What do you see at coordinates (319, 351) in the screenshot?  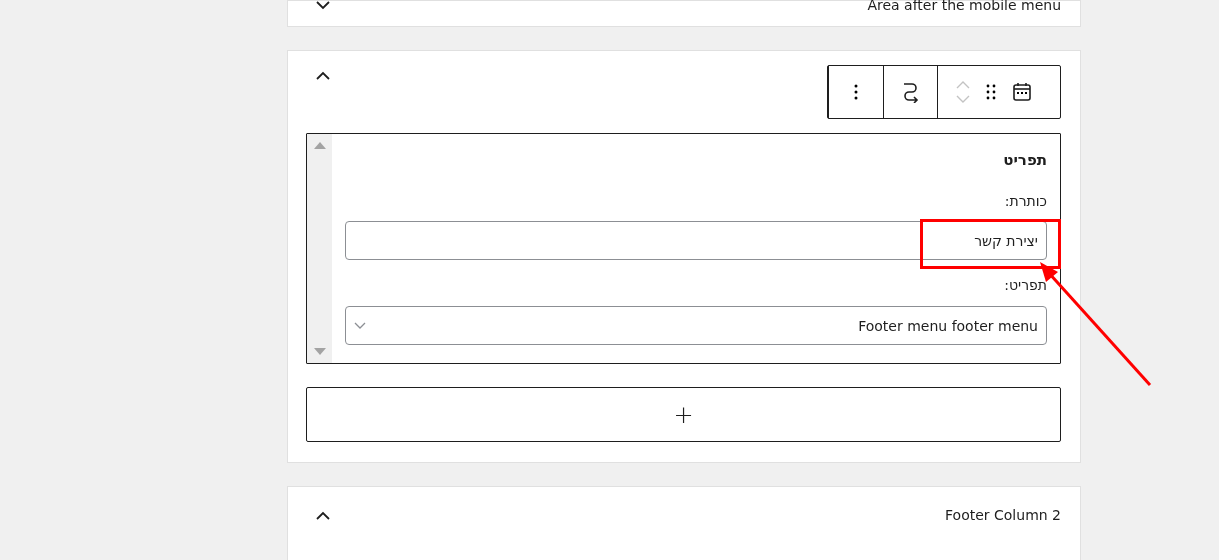 I see `arrow-down-icon` at bounding box center [319, 351].